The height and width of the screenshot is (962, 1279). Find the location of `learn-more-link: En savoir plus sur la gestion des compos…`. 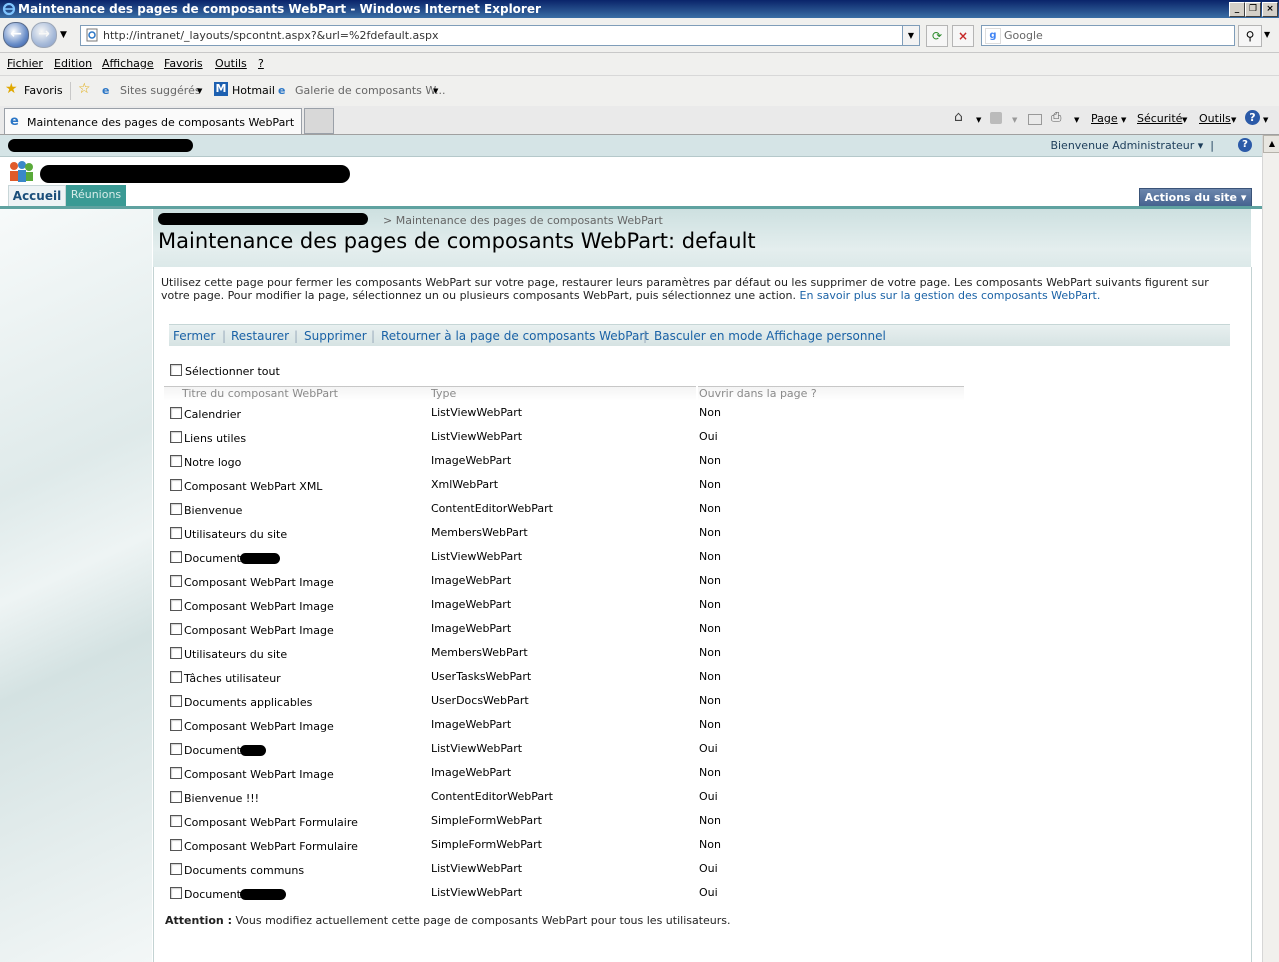

learn-more-link: En savoir plus sur la gestion des compos… is located at coordinates (950, 295).